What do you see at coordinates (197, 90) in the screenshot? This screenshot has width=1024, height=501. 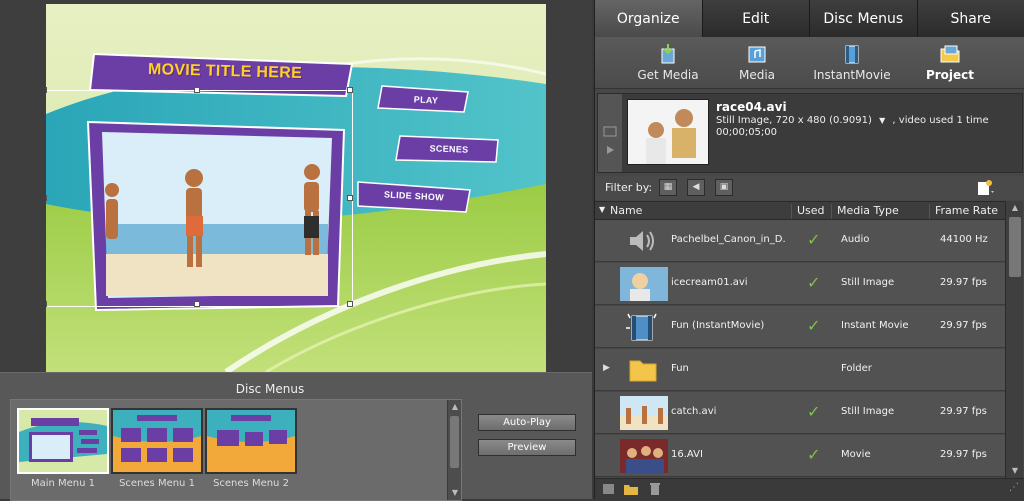 I see `resize-handle-t` at bounding box center [197, 90].